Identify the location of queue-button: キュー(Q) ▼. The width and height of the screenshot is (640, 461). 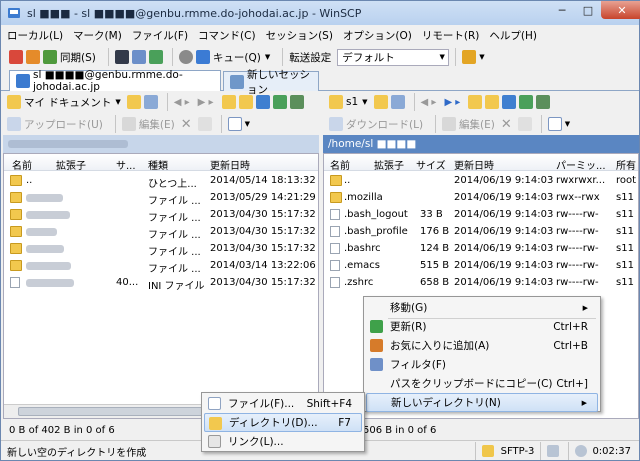
(232, 57).